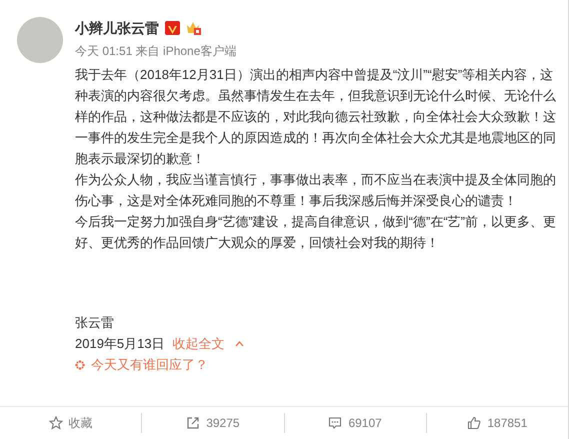  Describe the element at coordinates (355, 423) in the screenshot. I see `action-button: 69107` at that location.